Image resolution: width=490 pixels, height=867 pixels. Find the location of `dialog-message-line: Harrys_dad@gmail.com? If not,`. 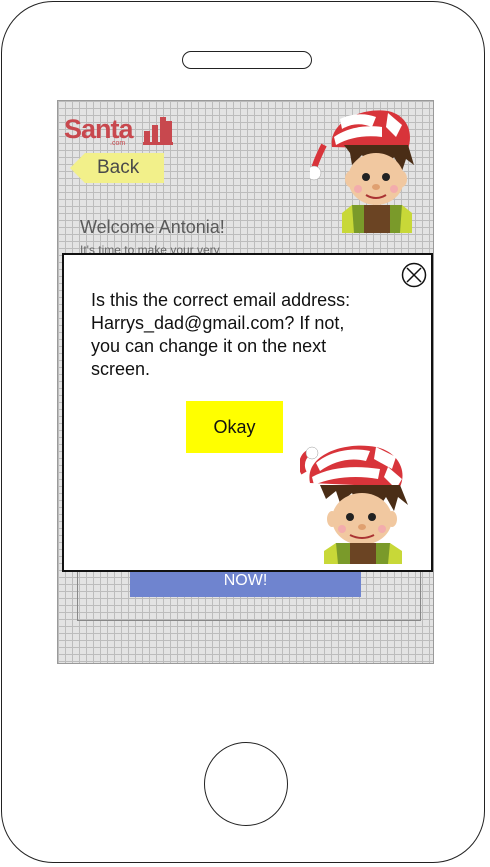

dialog-message-line: Harrys_dad@gmail.com? If not, is located at coordinates (218, 323).